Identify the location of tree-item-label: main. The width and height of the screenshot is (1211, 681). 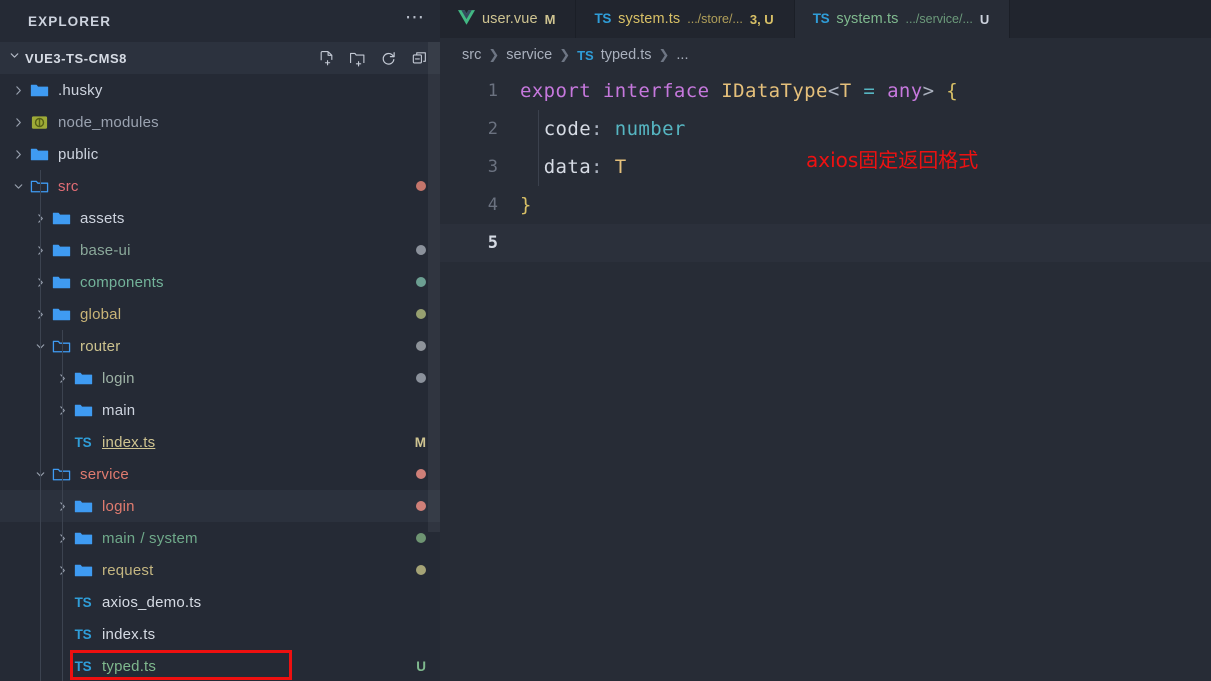
(119, 410).